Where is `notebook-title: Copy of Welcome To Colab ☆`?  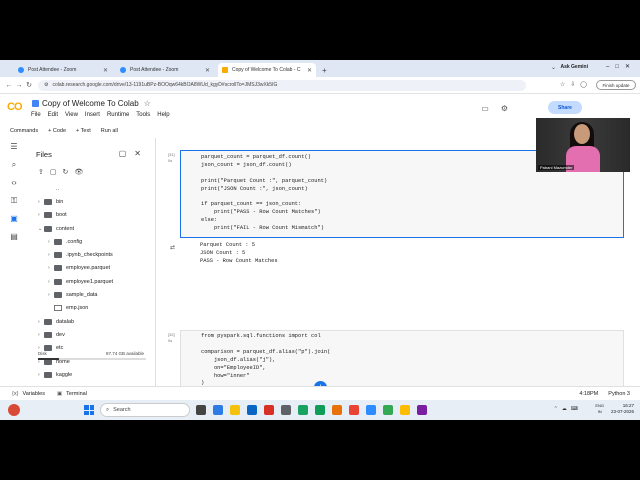
notebook-title: Copy of Welcome To Colab ☆ is located at coordinates (91, 103).